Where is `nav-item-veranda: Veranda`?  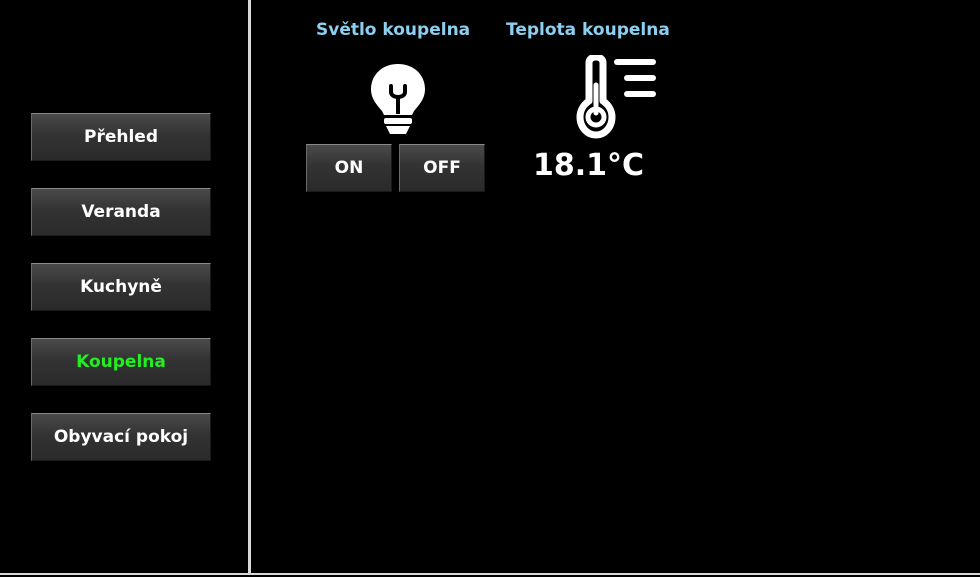
nav-item-veranda: Veranda is located at coordinates (121, 212).